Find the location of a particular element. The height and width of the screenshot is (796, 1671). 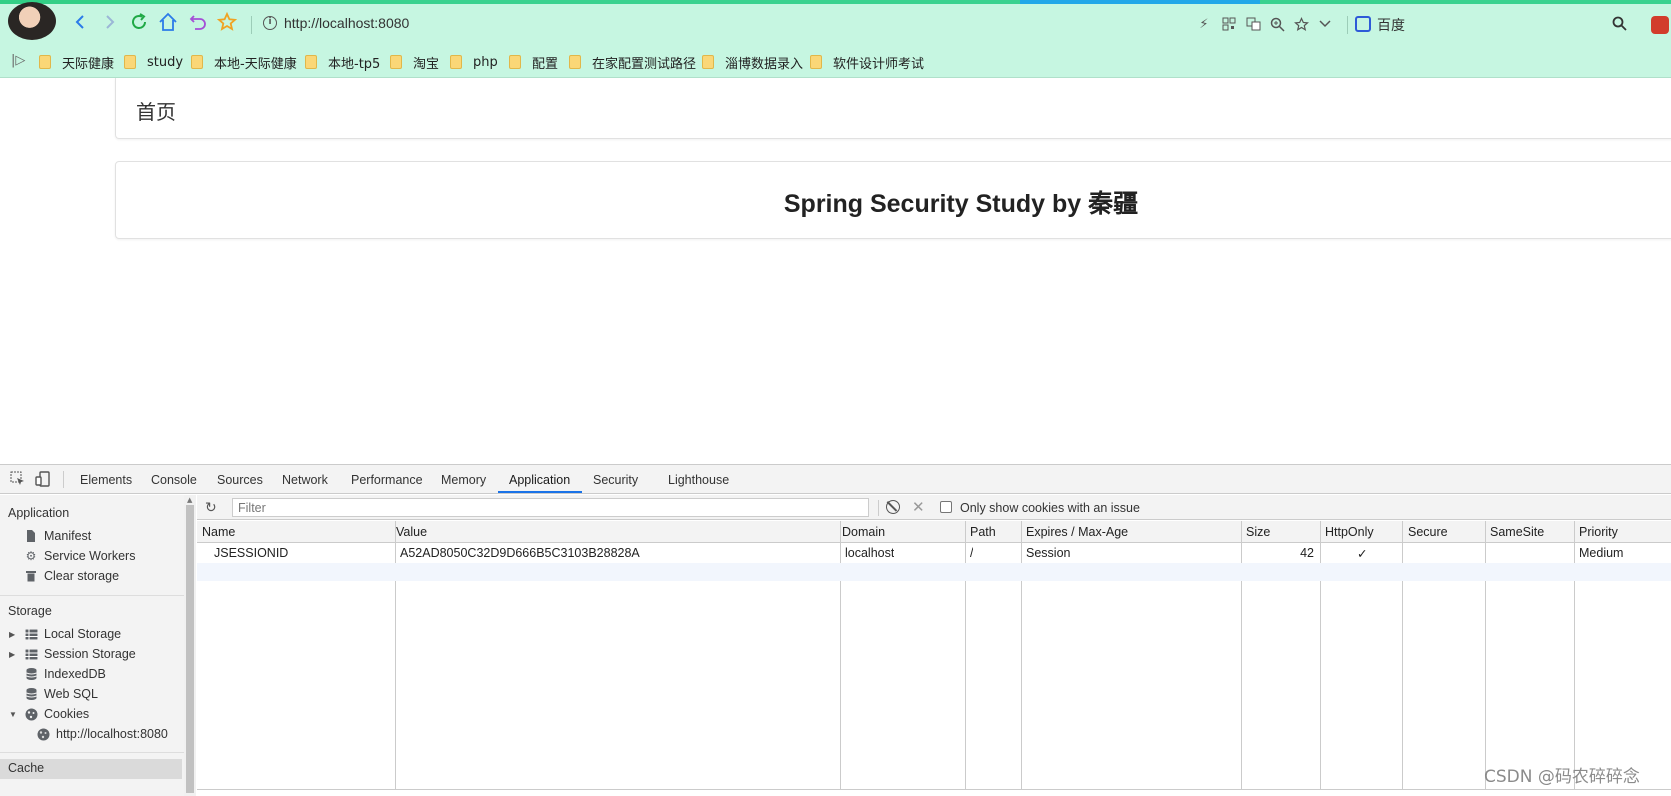

cookie-path-cell: / is located at coordinates (971, 553).